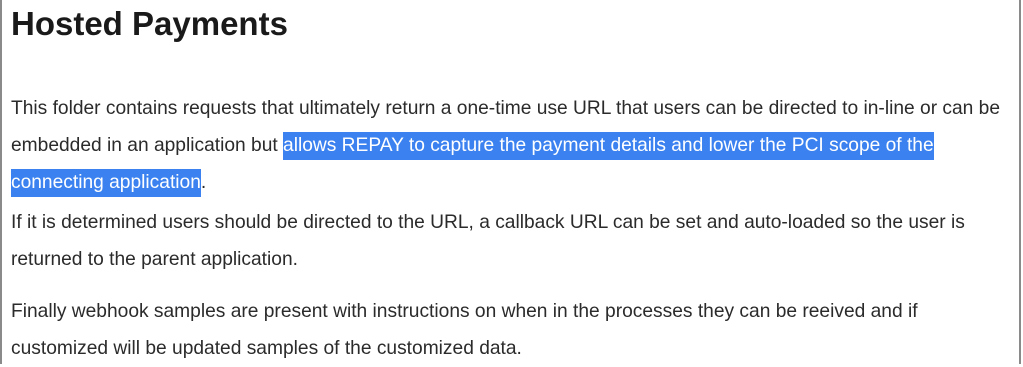 Image resolution: width=1023 pixels, height=367 pixels. I want to click on intro-period: ., so click(203, 182).